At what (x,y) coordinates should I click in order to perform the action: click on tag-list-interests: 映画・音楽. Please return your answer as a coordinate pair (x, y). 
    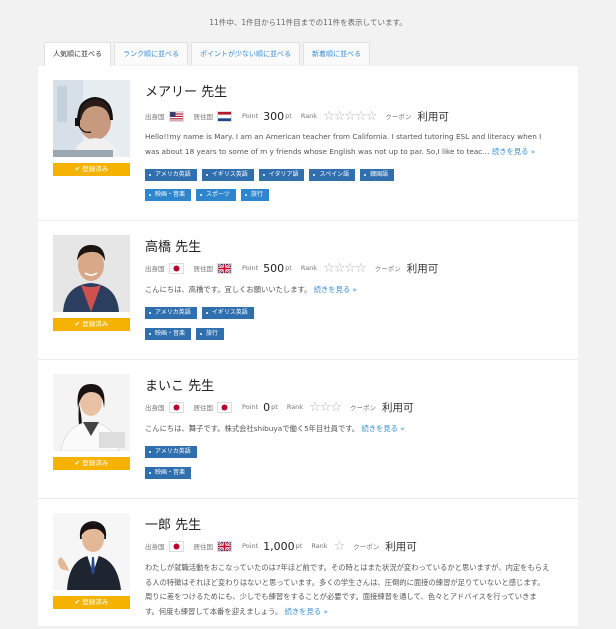
    Looking at the image, I should click on (355, 473).